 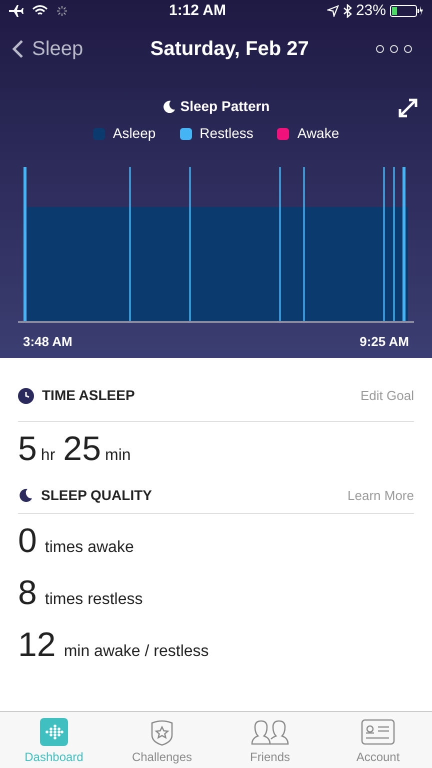 What do you see at coordinates (227, 133) in the screenshot?
I see `legend-label: Restless` at bounding box center [227, 133].